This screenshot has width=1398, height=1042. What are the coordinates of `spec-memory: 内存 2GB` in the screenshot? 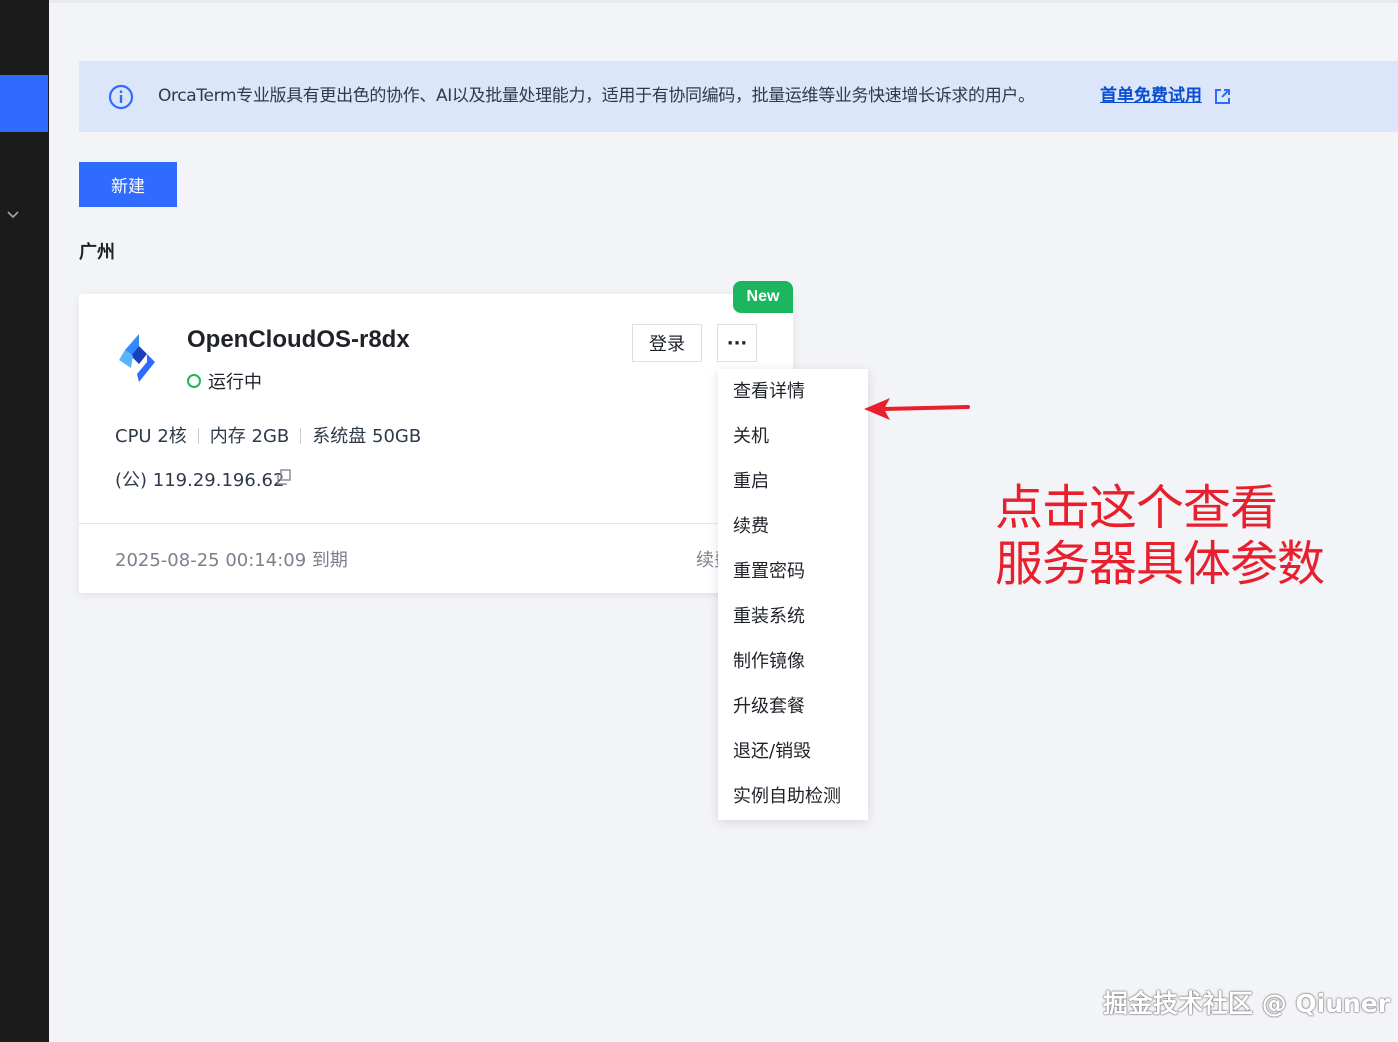 It's located at (249, 436).